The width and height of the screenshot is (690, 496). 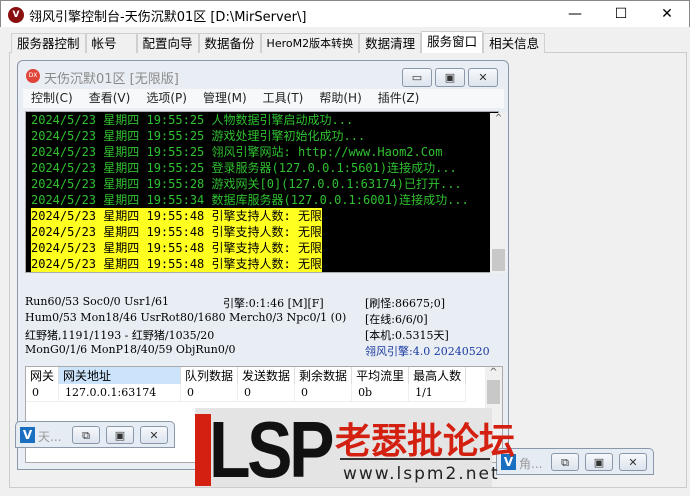 I want to click on col-send-data: 发送数据, so click(x=266, y=375).